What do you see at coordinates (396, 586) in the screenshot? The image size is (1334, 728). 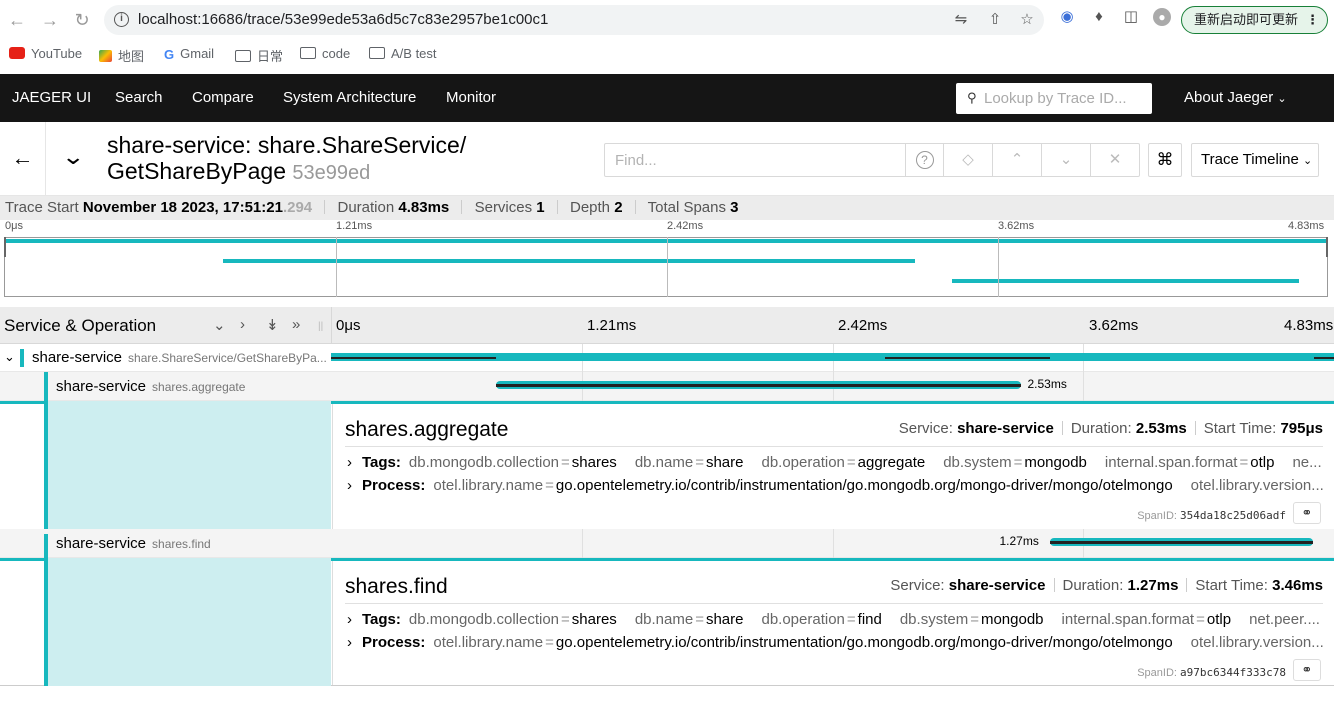 I see `detail-title: shares.find` at bounding box center [396, 586].